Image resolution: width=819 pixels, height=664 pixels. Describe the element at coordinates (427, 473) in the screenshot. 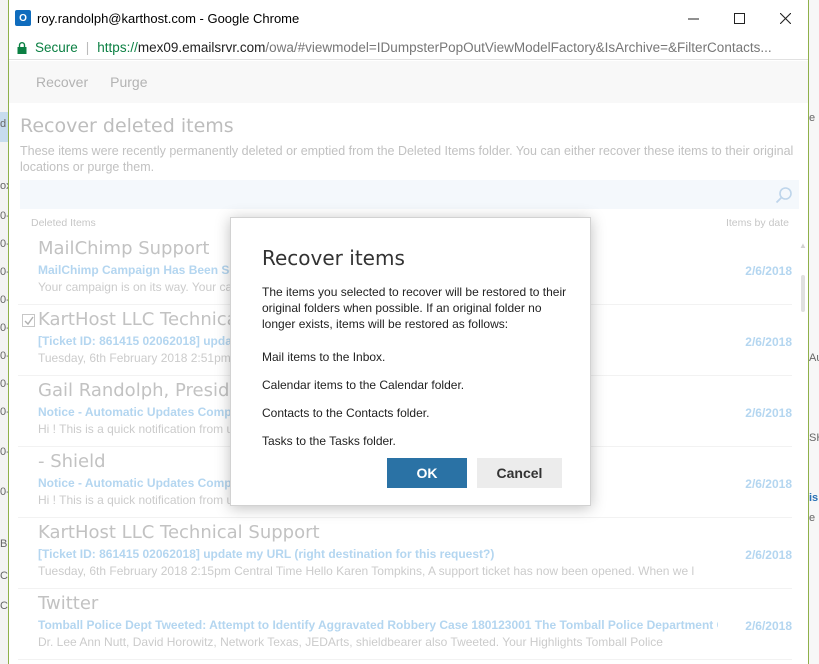

I see `ok-button: OK` at that location.